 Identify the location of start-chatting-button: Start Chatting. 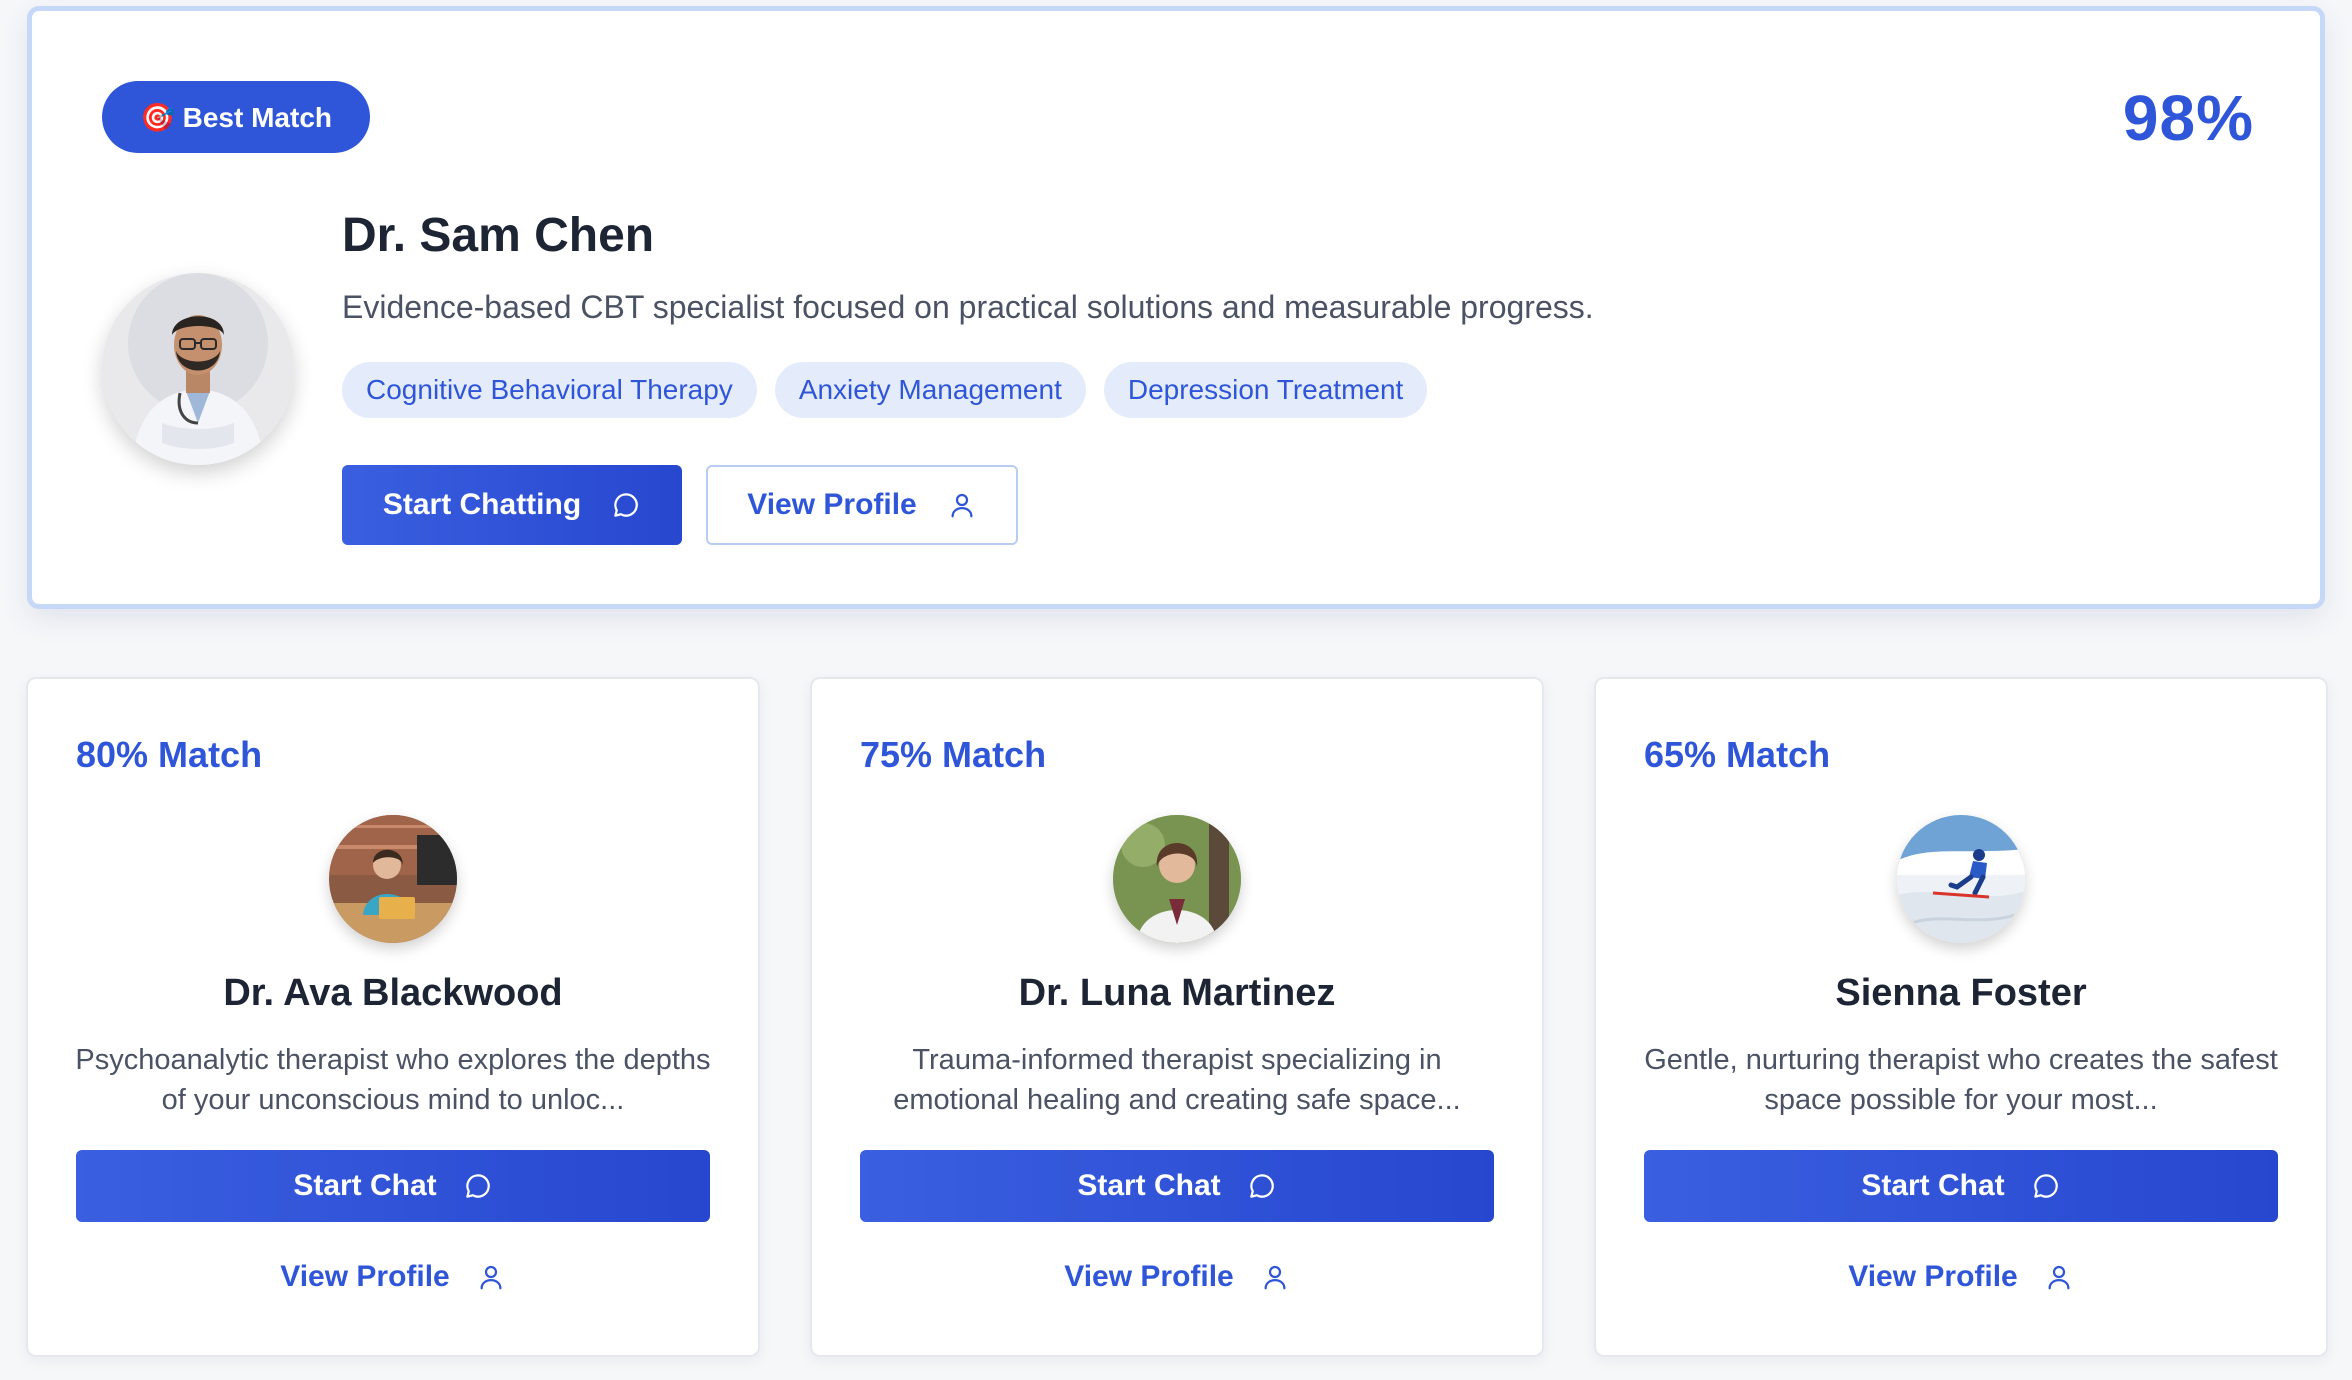
(512, 505).